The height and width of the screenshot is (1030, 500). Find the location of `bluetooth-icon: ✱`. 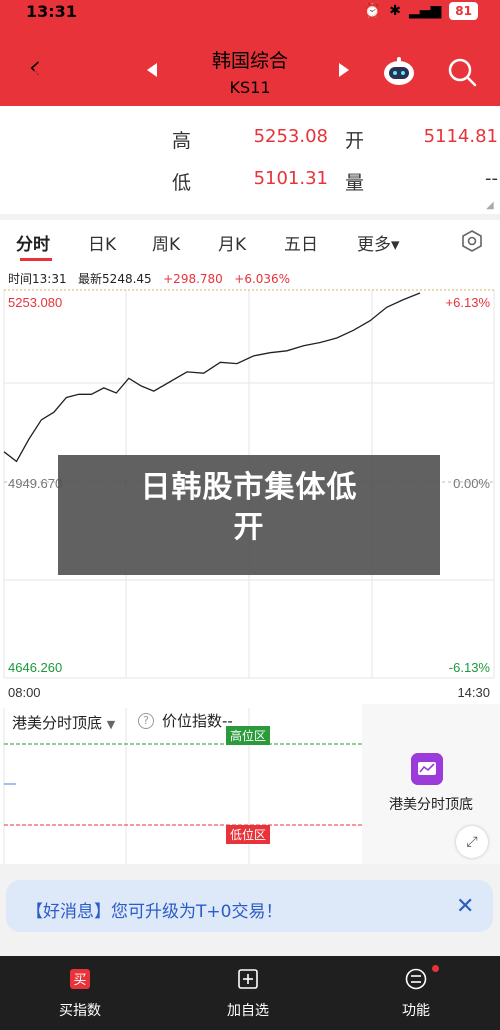

bluetooth-icon: ✱ is located at coordinates (395, 11).